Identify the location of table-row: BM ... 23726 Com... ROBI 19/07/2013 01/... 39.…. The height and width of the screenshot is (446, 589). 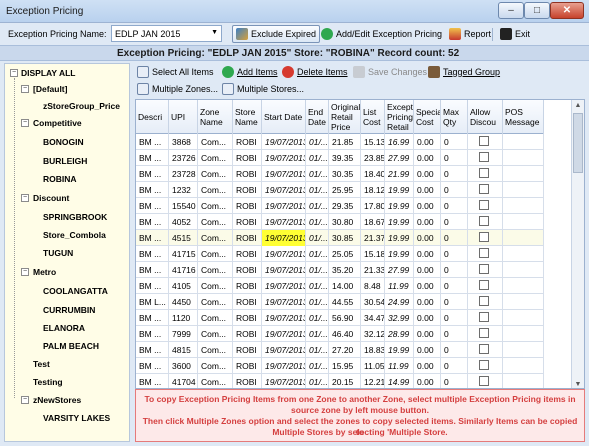
(340, 158).